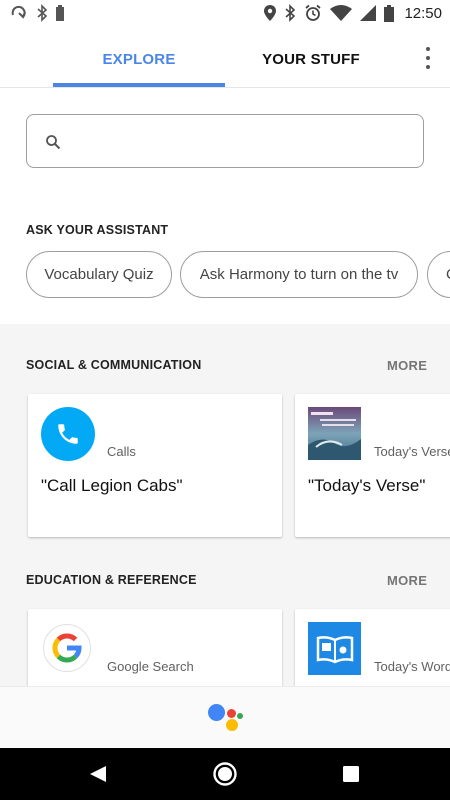  What do you see at coordinates (389, 13) in the screenshot?
I see `battery-icon` at bounding box center [389, 13].